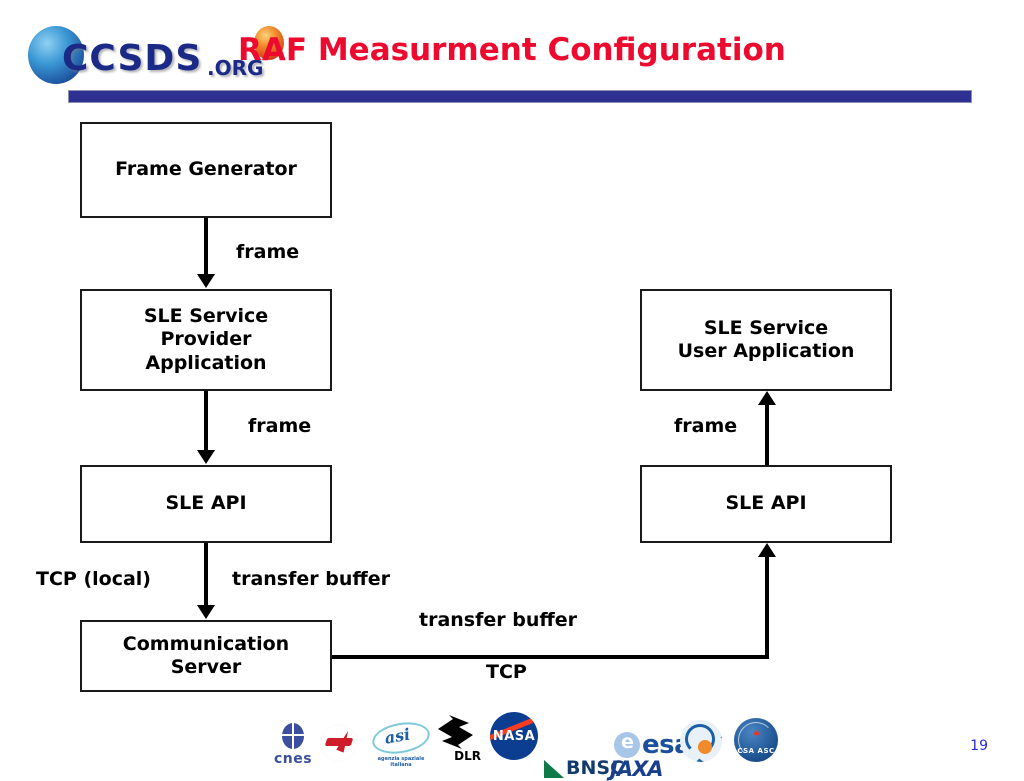  What do you see at coordinates (506, 672) in the screenshot?
I see `edge-label-tcp: TCP` at bounding box center [506, 672].